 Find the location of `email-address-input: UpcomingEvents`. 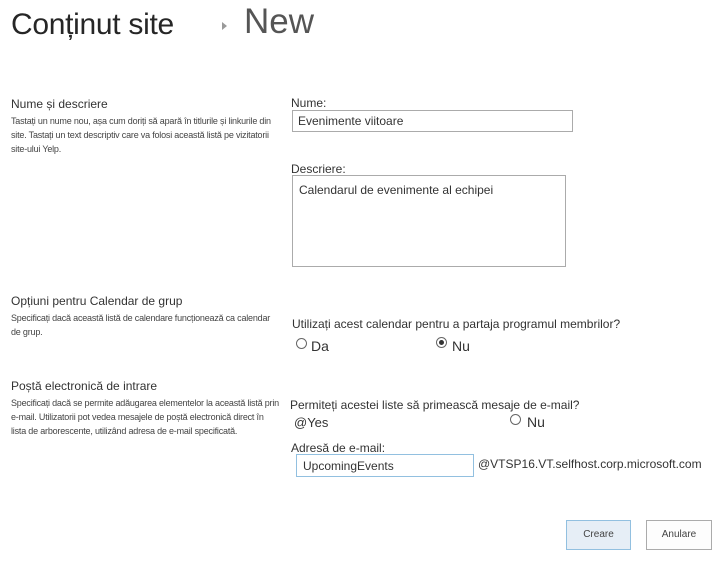

email-address-input: UpcomingEvents is located at coordinates (385, 465).